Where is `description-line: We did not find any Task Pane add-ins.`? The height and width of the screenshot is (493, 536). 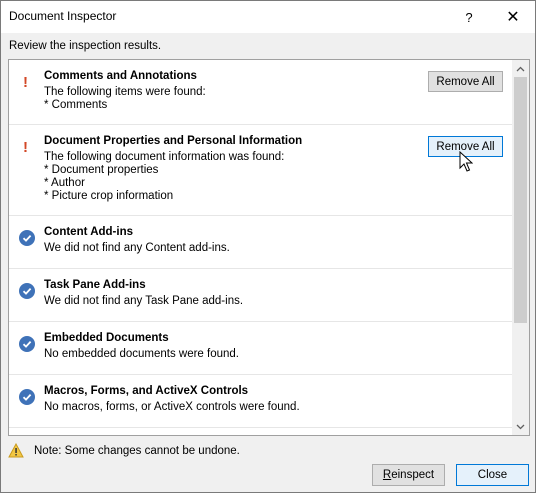
description-line: We did not find any Task Pane add-ins. is located at coordinates (144, 301).